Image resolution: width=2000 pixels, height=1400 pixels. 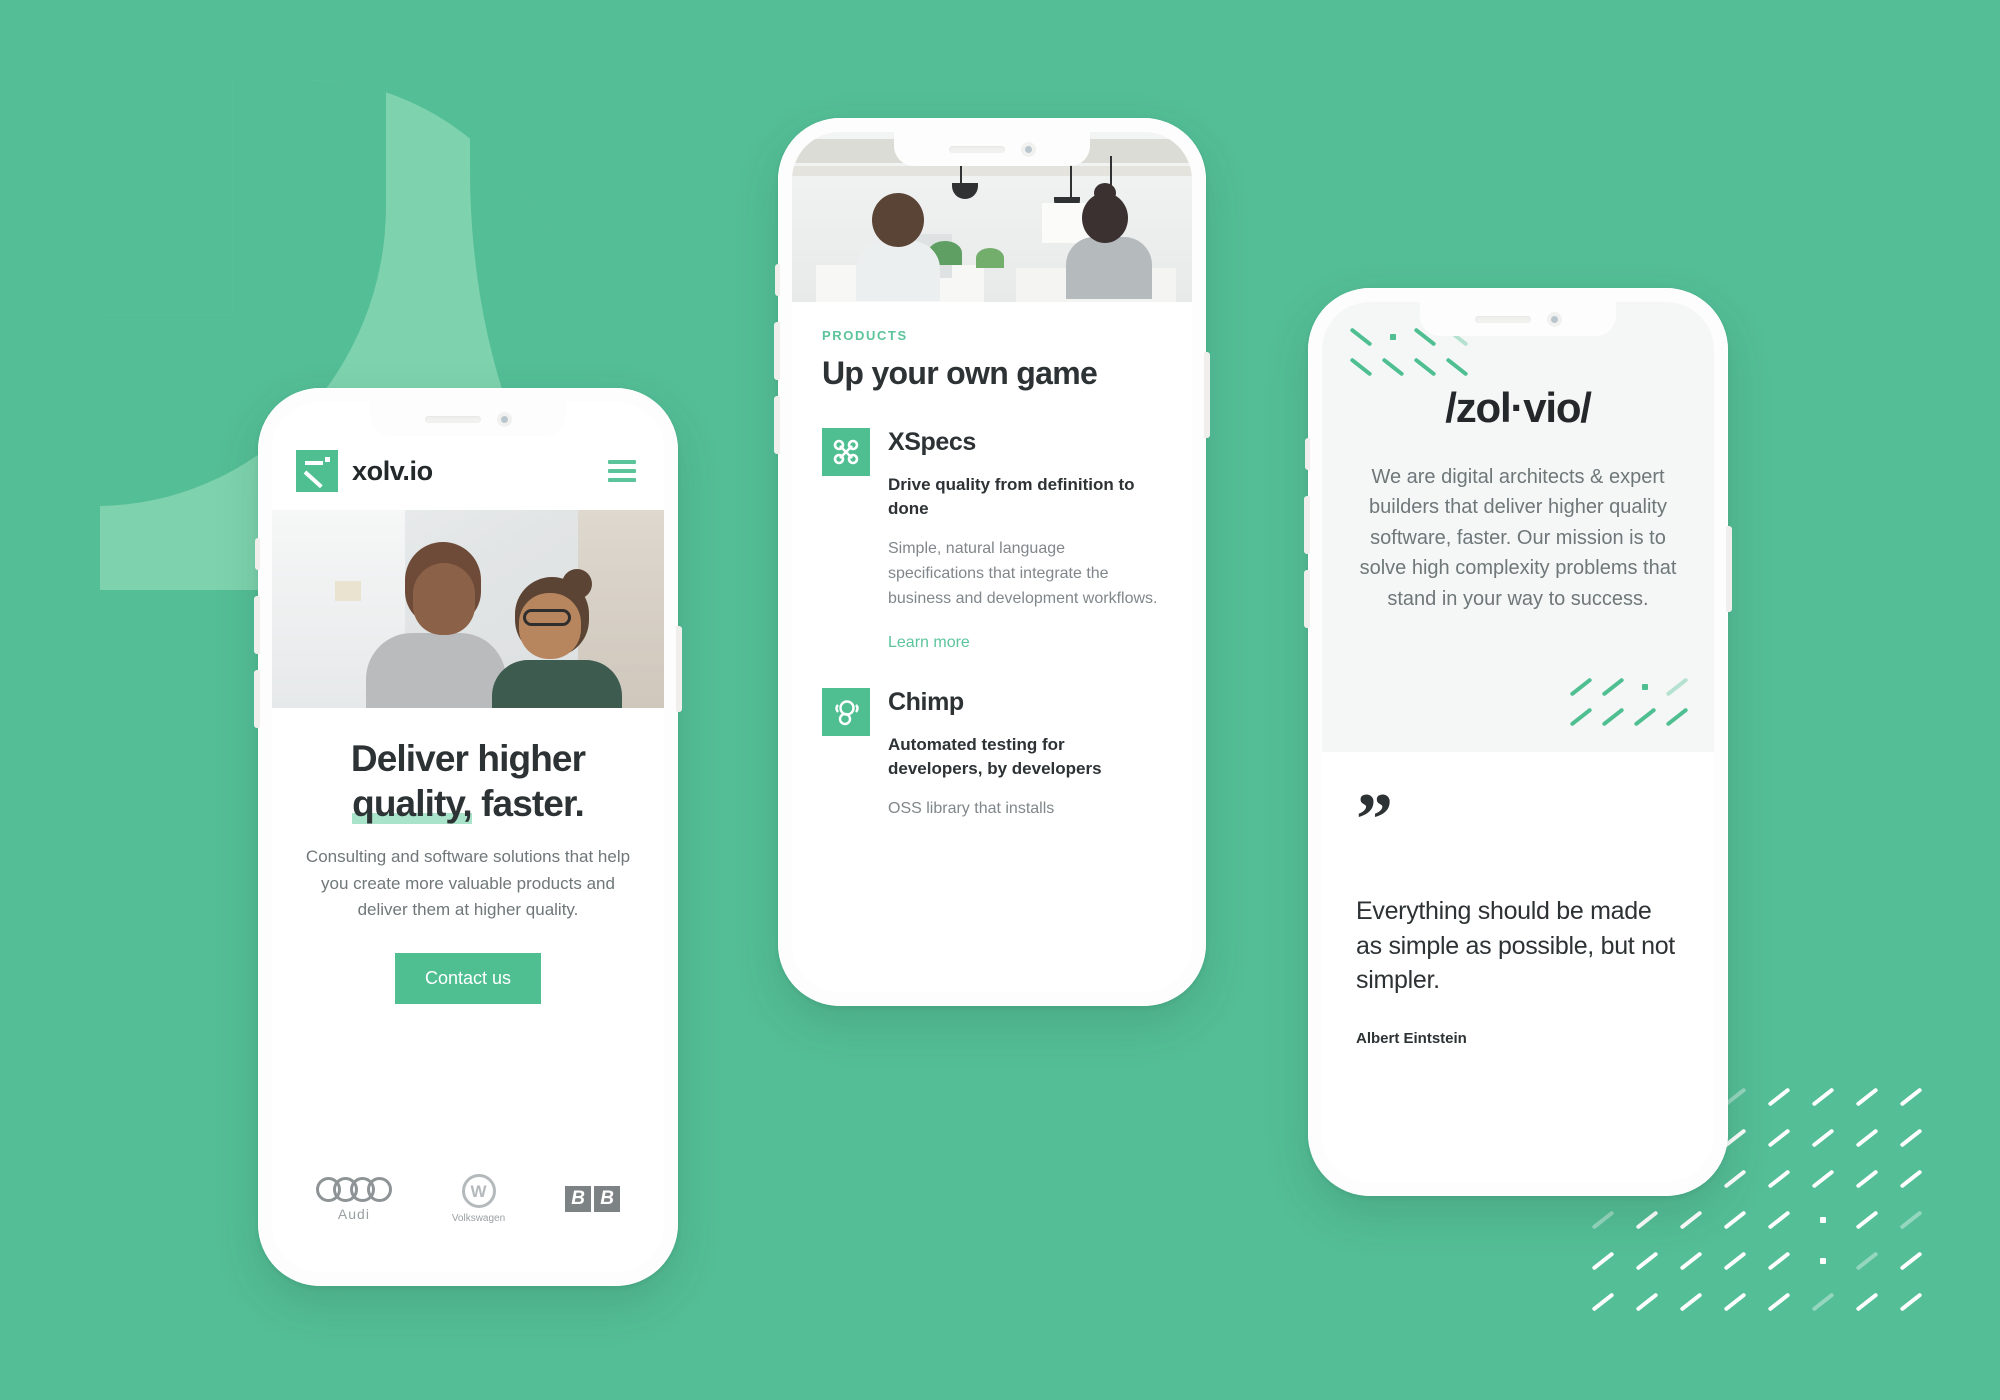 What do you see at coordinates (1518, 407) in the screenshot?
I see `zolvio-wordmark: /zol·vio/` at bounding box center [1518, 407].